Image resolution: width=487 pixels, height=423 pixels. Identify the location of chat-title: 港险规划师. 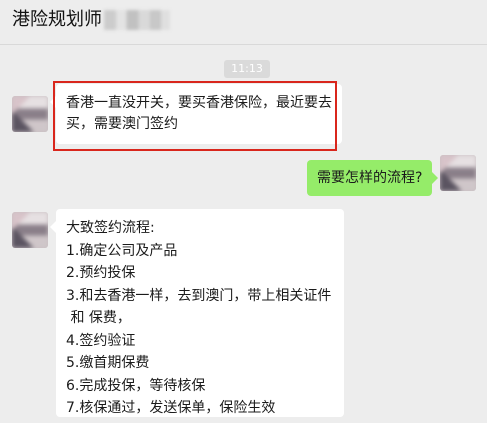
(57, 20).